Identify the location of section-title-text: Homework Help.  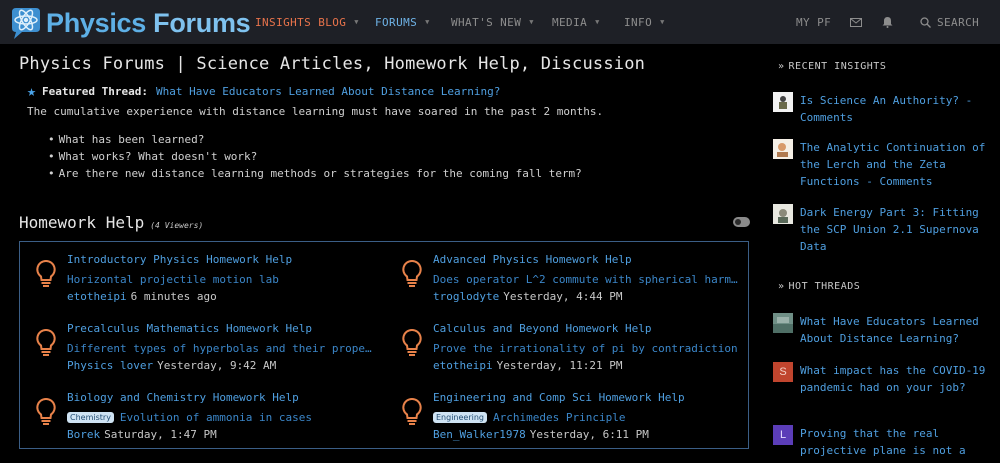
(82, 222).